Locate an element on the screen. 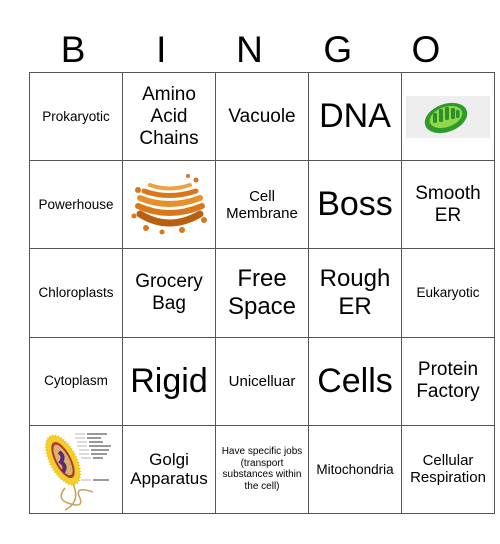 Image resolution: width=500 pixels, height=544 pixels. bingo-cell: Unicelluar is located at coordinates (262, 381).